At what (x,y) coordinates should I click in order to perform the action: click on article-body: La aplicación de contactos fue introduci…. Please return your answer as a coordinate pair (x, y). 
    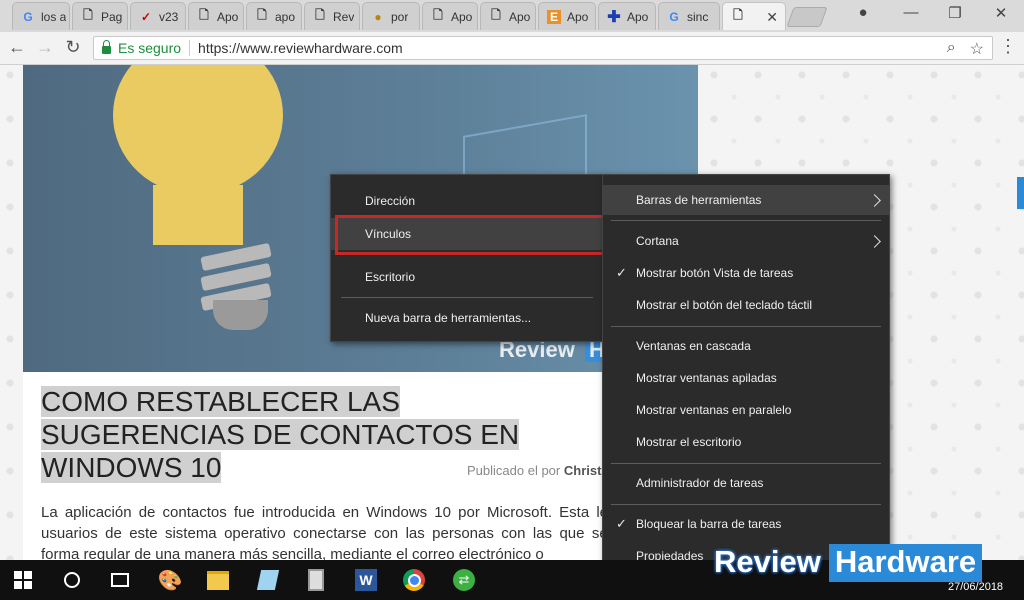
    Looking at the image, I should click on (336, 532).